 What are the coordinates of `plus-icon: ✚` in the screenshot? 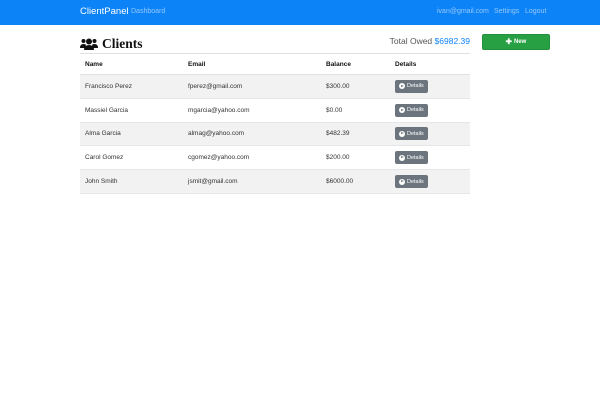 It's located at (508, 42).